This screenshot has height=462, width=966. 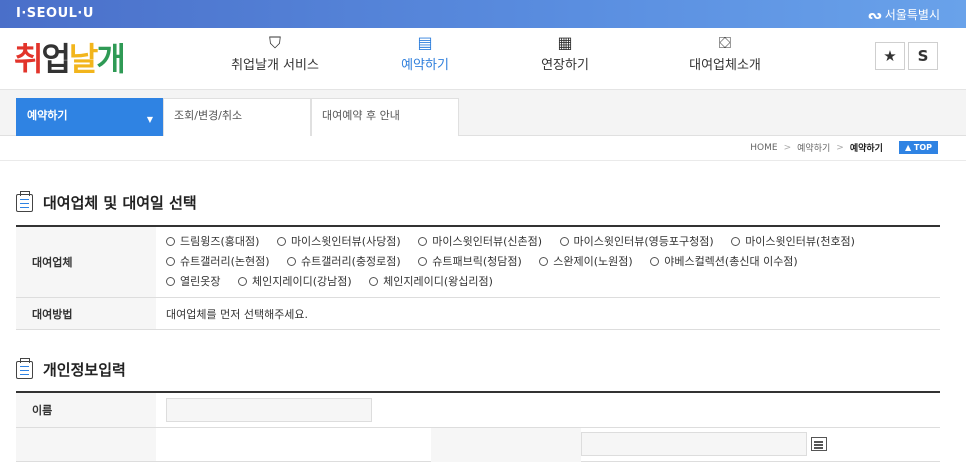 I want to click on nav-reserve-label: 예약하기, so click(x=425, y=65).